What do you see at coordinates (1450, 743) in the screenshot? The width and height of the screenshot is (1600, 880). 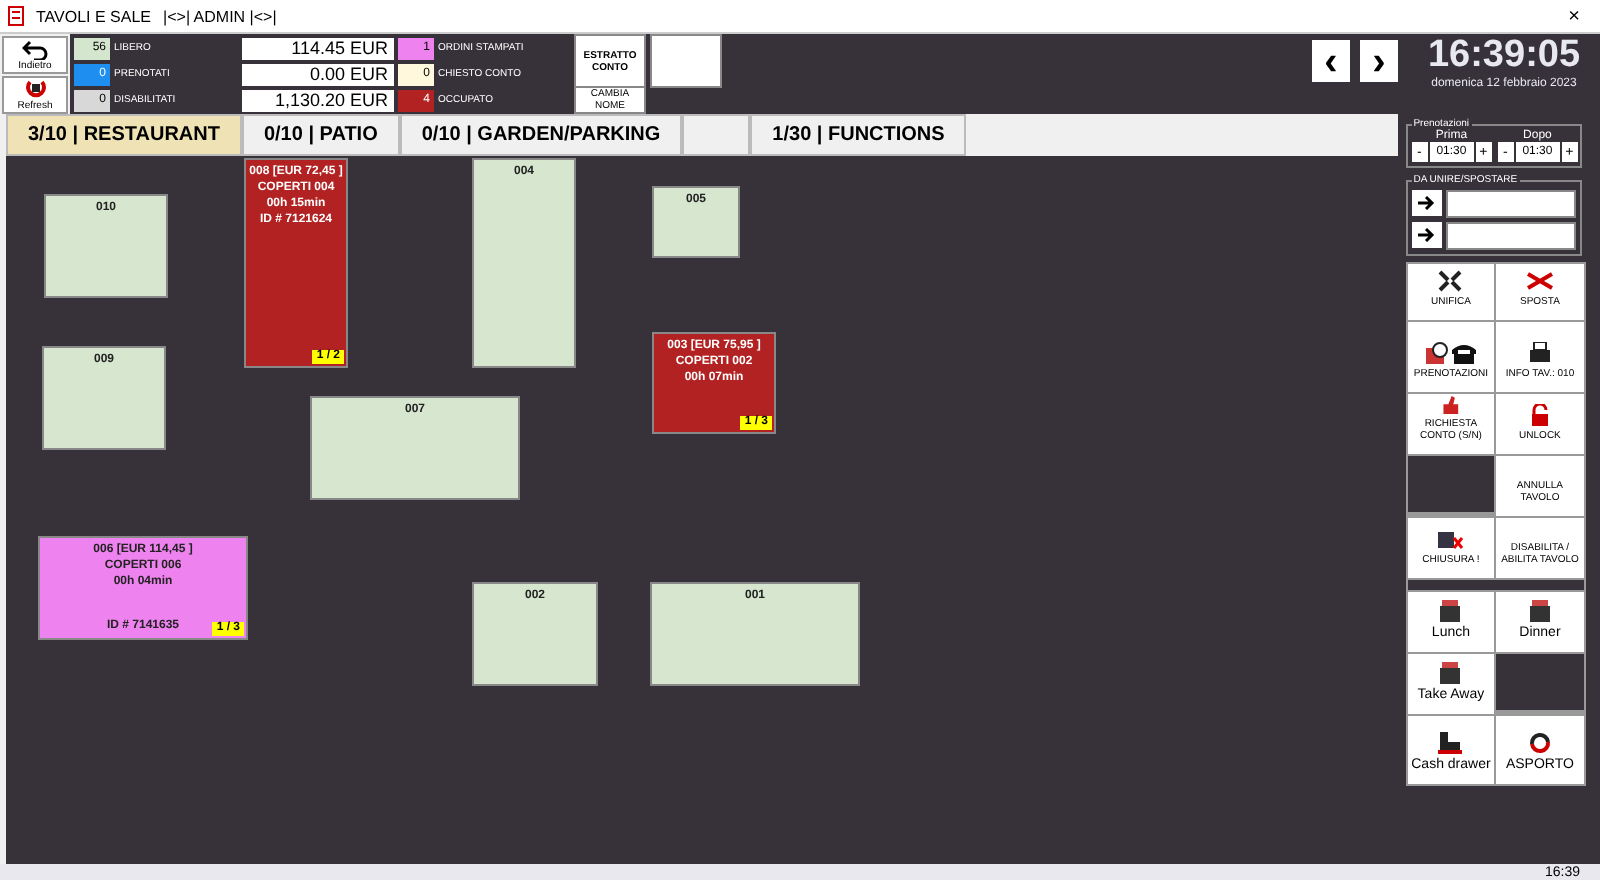 I see `cash-drawer-icon` at bounding box center [1450, 743].